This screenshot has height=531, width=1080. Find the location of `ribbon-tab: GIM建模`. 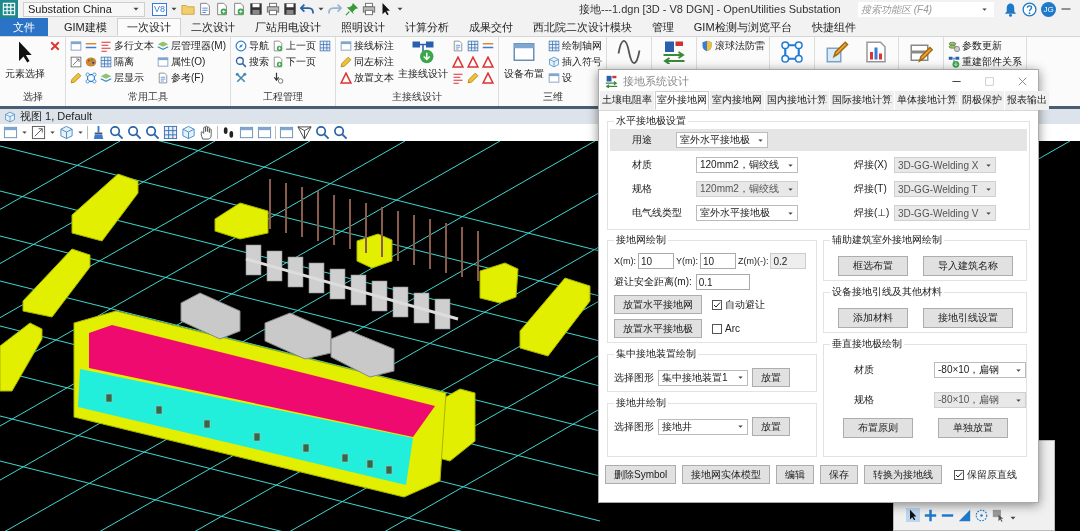

ribbon-tab: GIM建模 is located at coordinates (85, 27).